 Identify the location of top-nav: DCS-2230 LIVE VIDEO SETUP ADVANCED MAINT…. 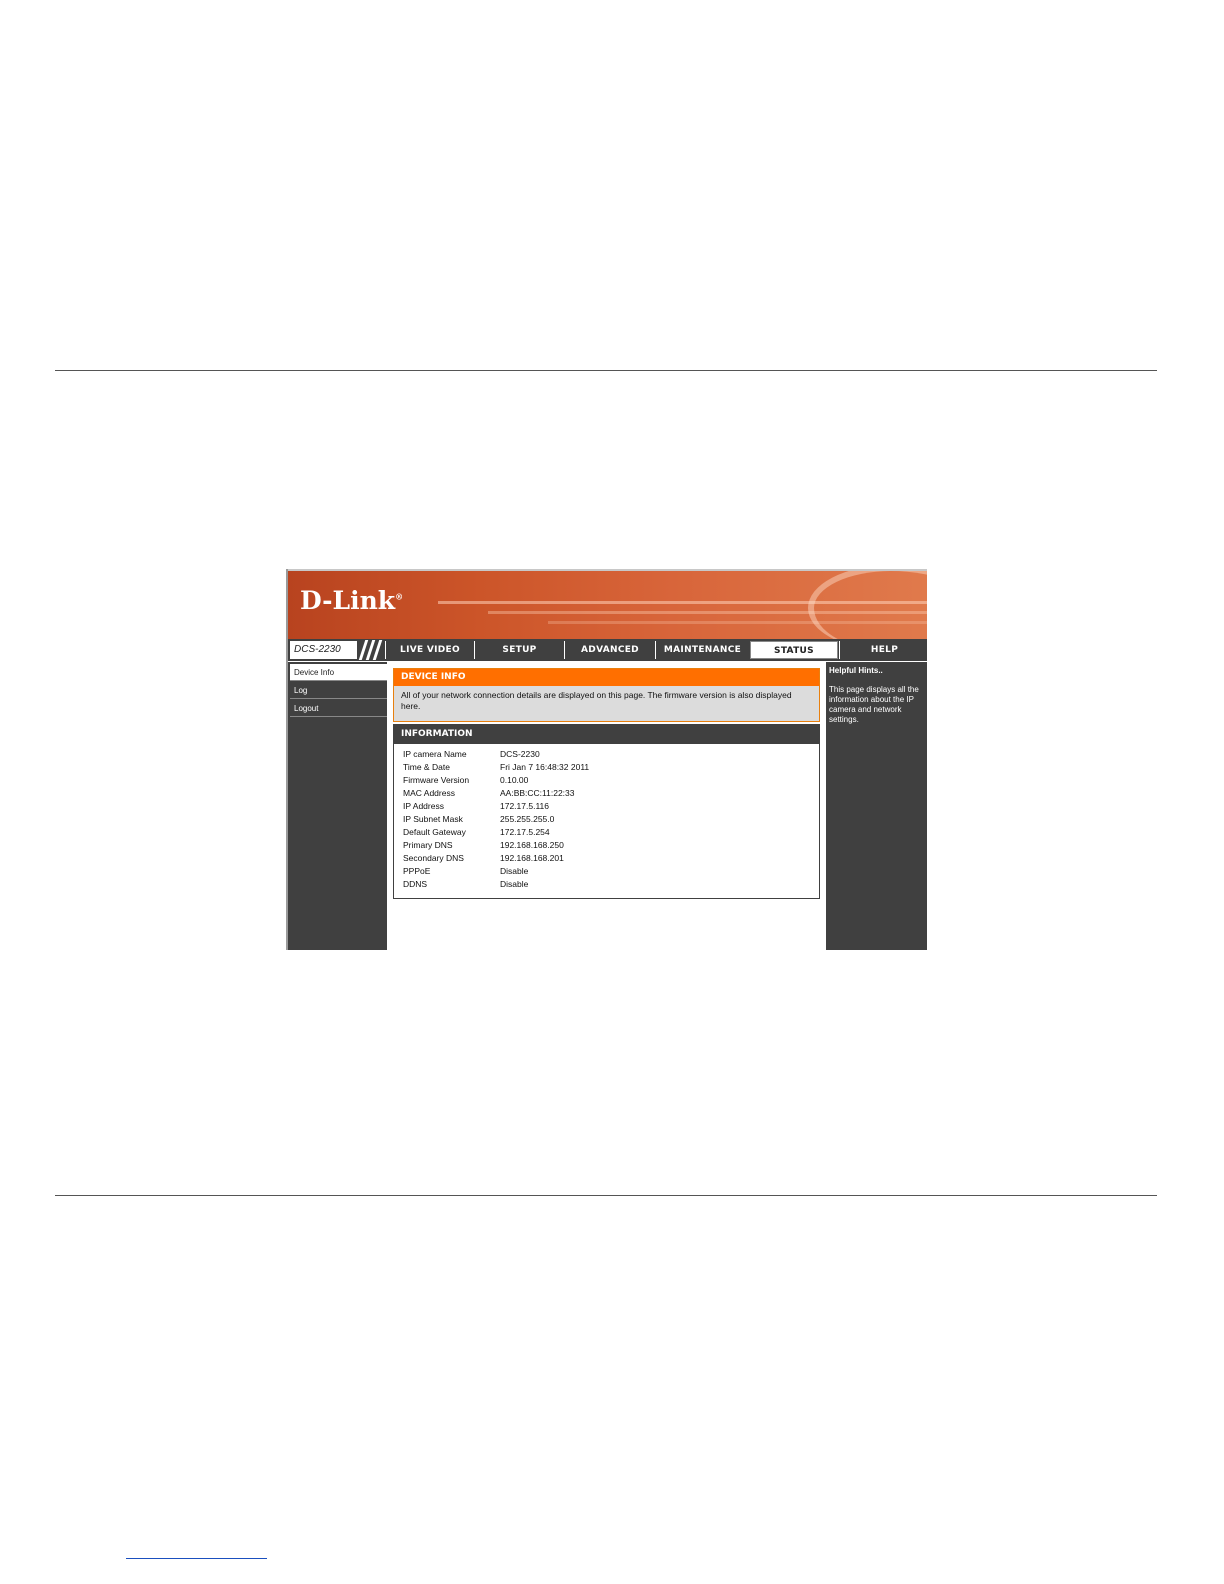
(607, 650).